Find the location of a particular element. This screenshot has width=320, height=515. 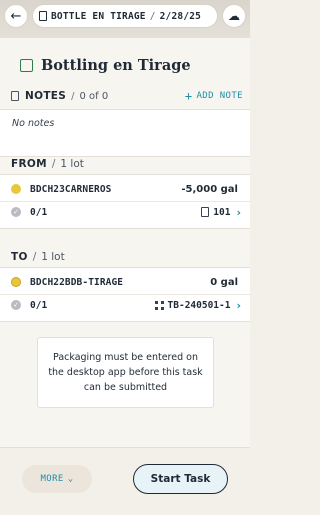

add-note-button: + ADD NOTE is located at coordinates (214, 96).